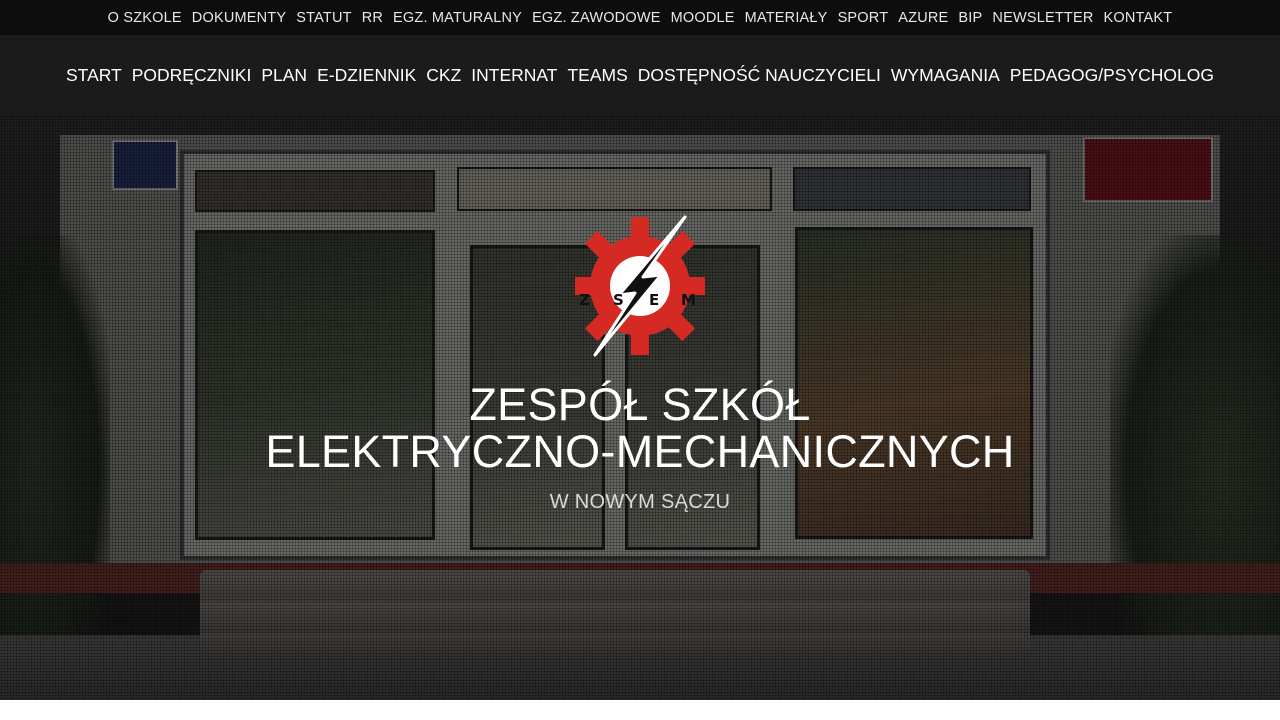 The width and height of the screenshot is (1280, 720). I want to click on main-menu-item-start: START, so click(94, 75).